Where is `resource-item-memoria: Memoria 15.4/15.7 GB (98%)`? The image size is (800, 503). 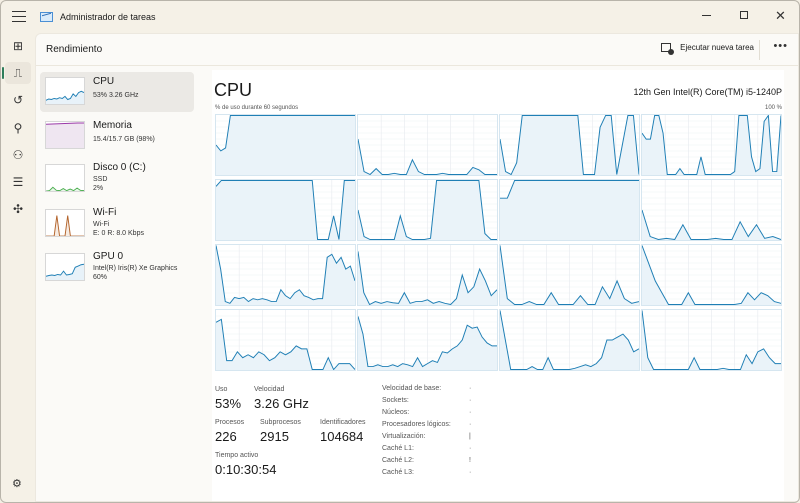
resource-item-memoria: Memoria 15.4/15.7 GB (98%) is located at coordinates (117, 136).